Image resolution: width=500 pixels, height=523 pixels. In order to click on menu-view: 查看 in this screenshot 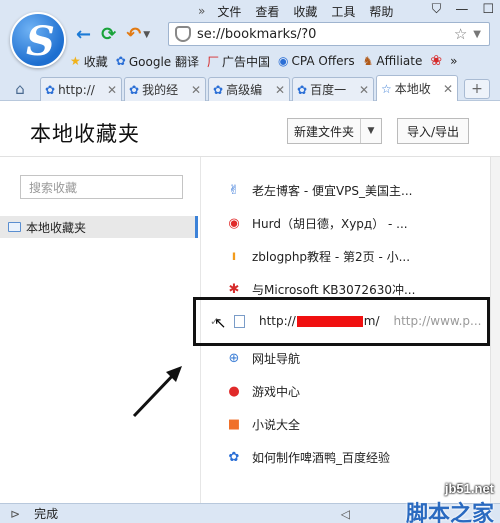, I will do `click(267, 11)`.